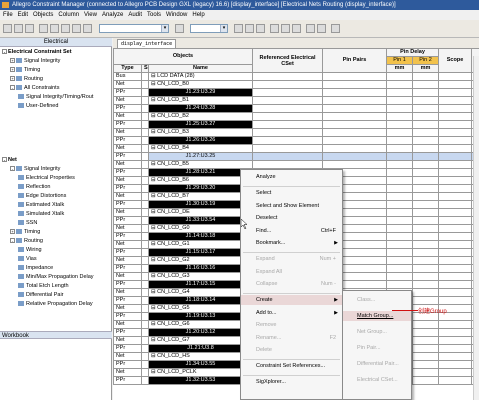 This screenshot has height=400, width=479. Describe the element at coordinates (238, 28) in the screenshot. I see `analyze-icon` at that location.